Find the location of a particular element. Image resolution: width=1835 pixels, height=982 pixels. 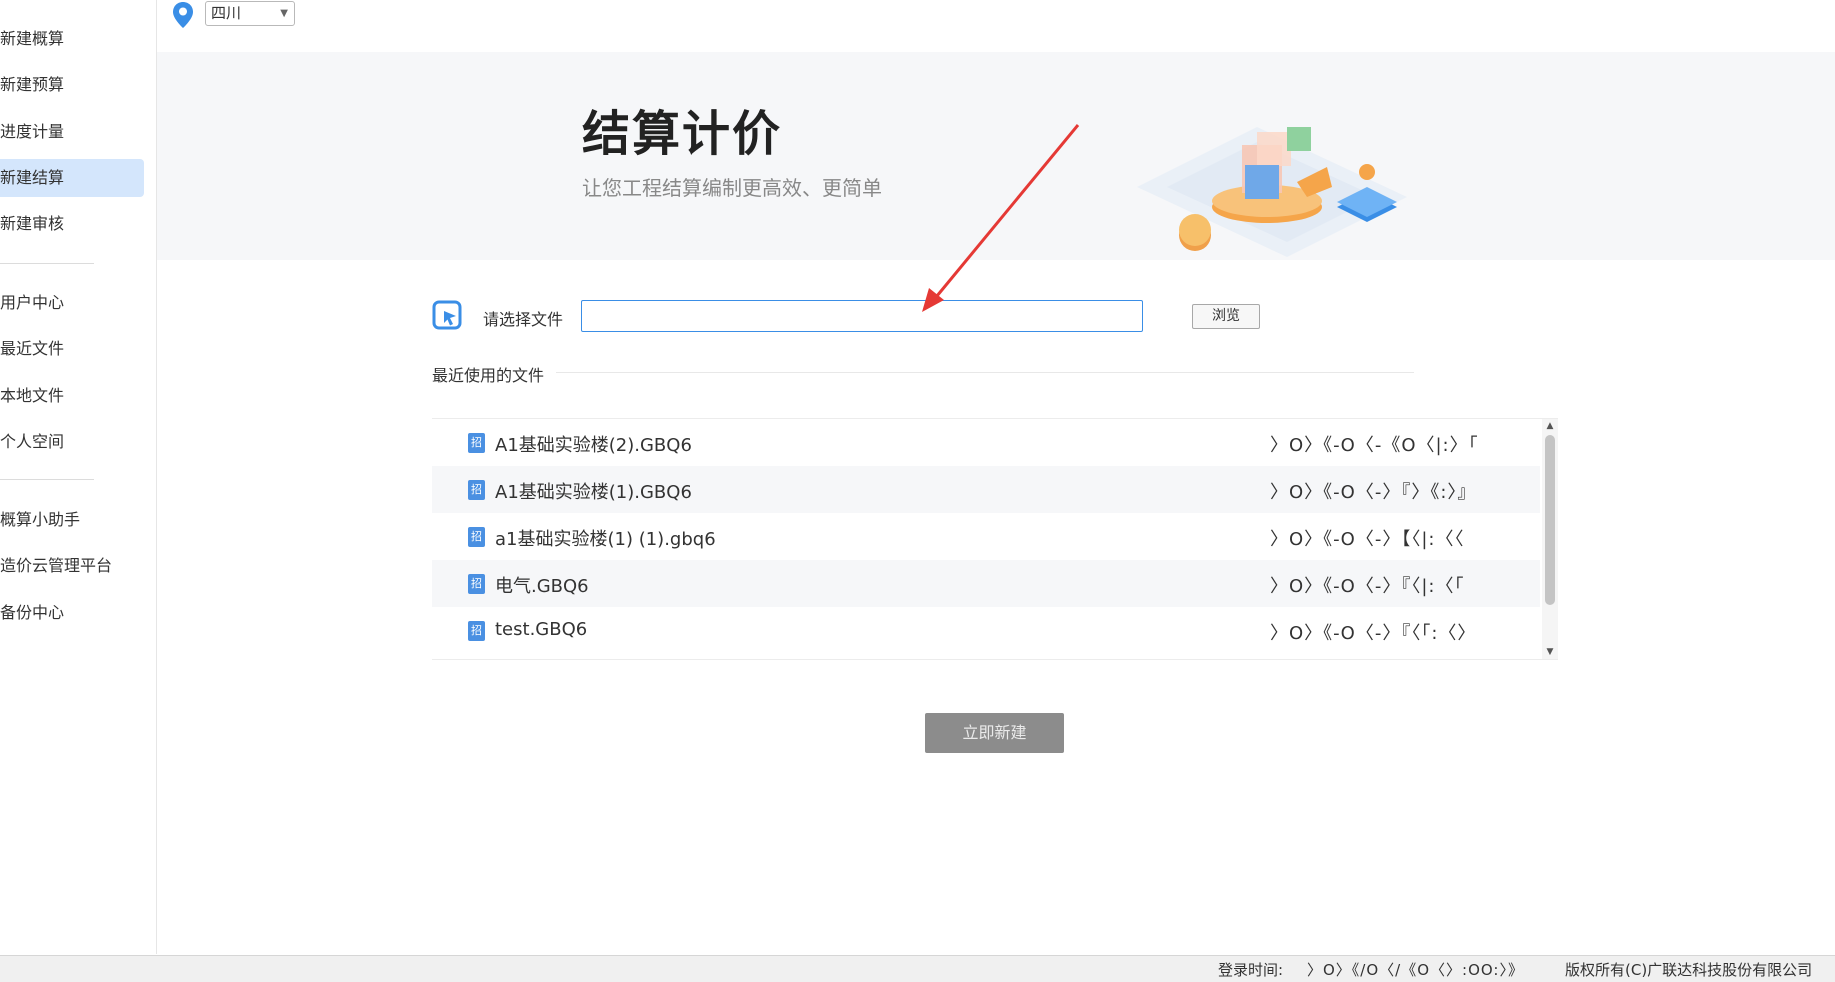

file-time: 〉O〉《-O〈-〉『〈|:〈「 is located at coordinates (1367, 586).